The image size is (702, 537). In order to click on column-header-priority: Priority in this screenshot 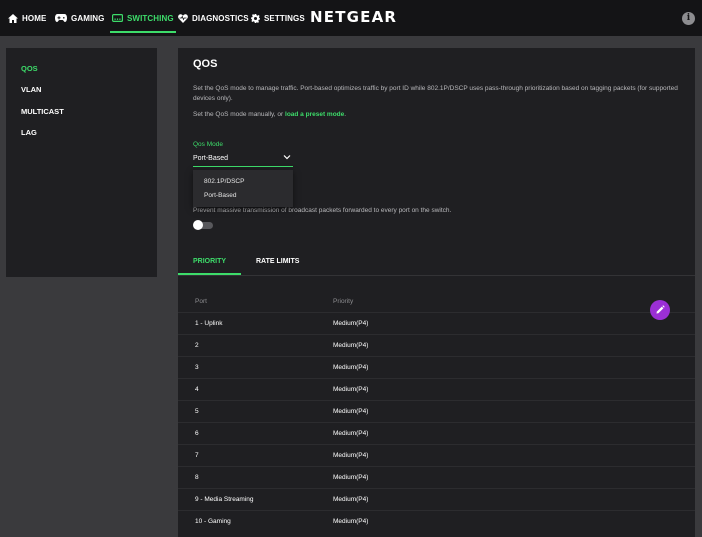, I will do `click(343, 301)`.